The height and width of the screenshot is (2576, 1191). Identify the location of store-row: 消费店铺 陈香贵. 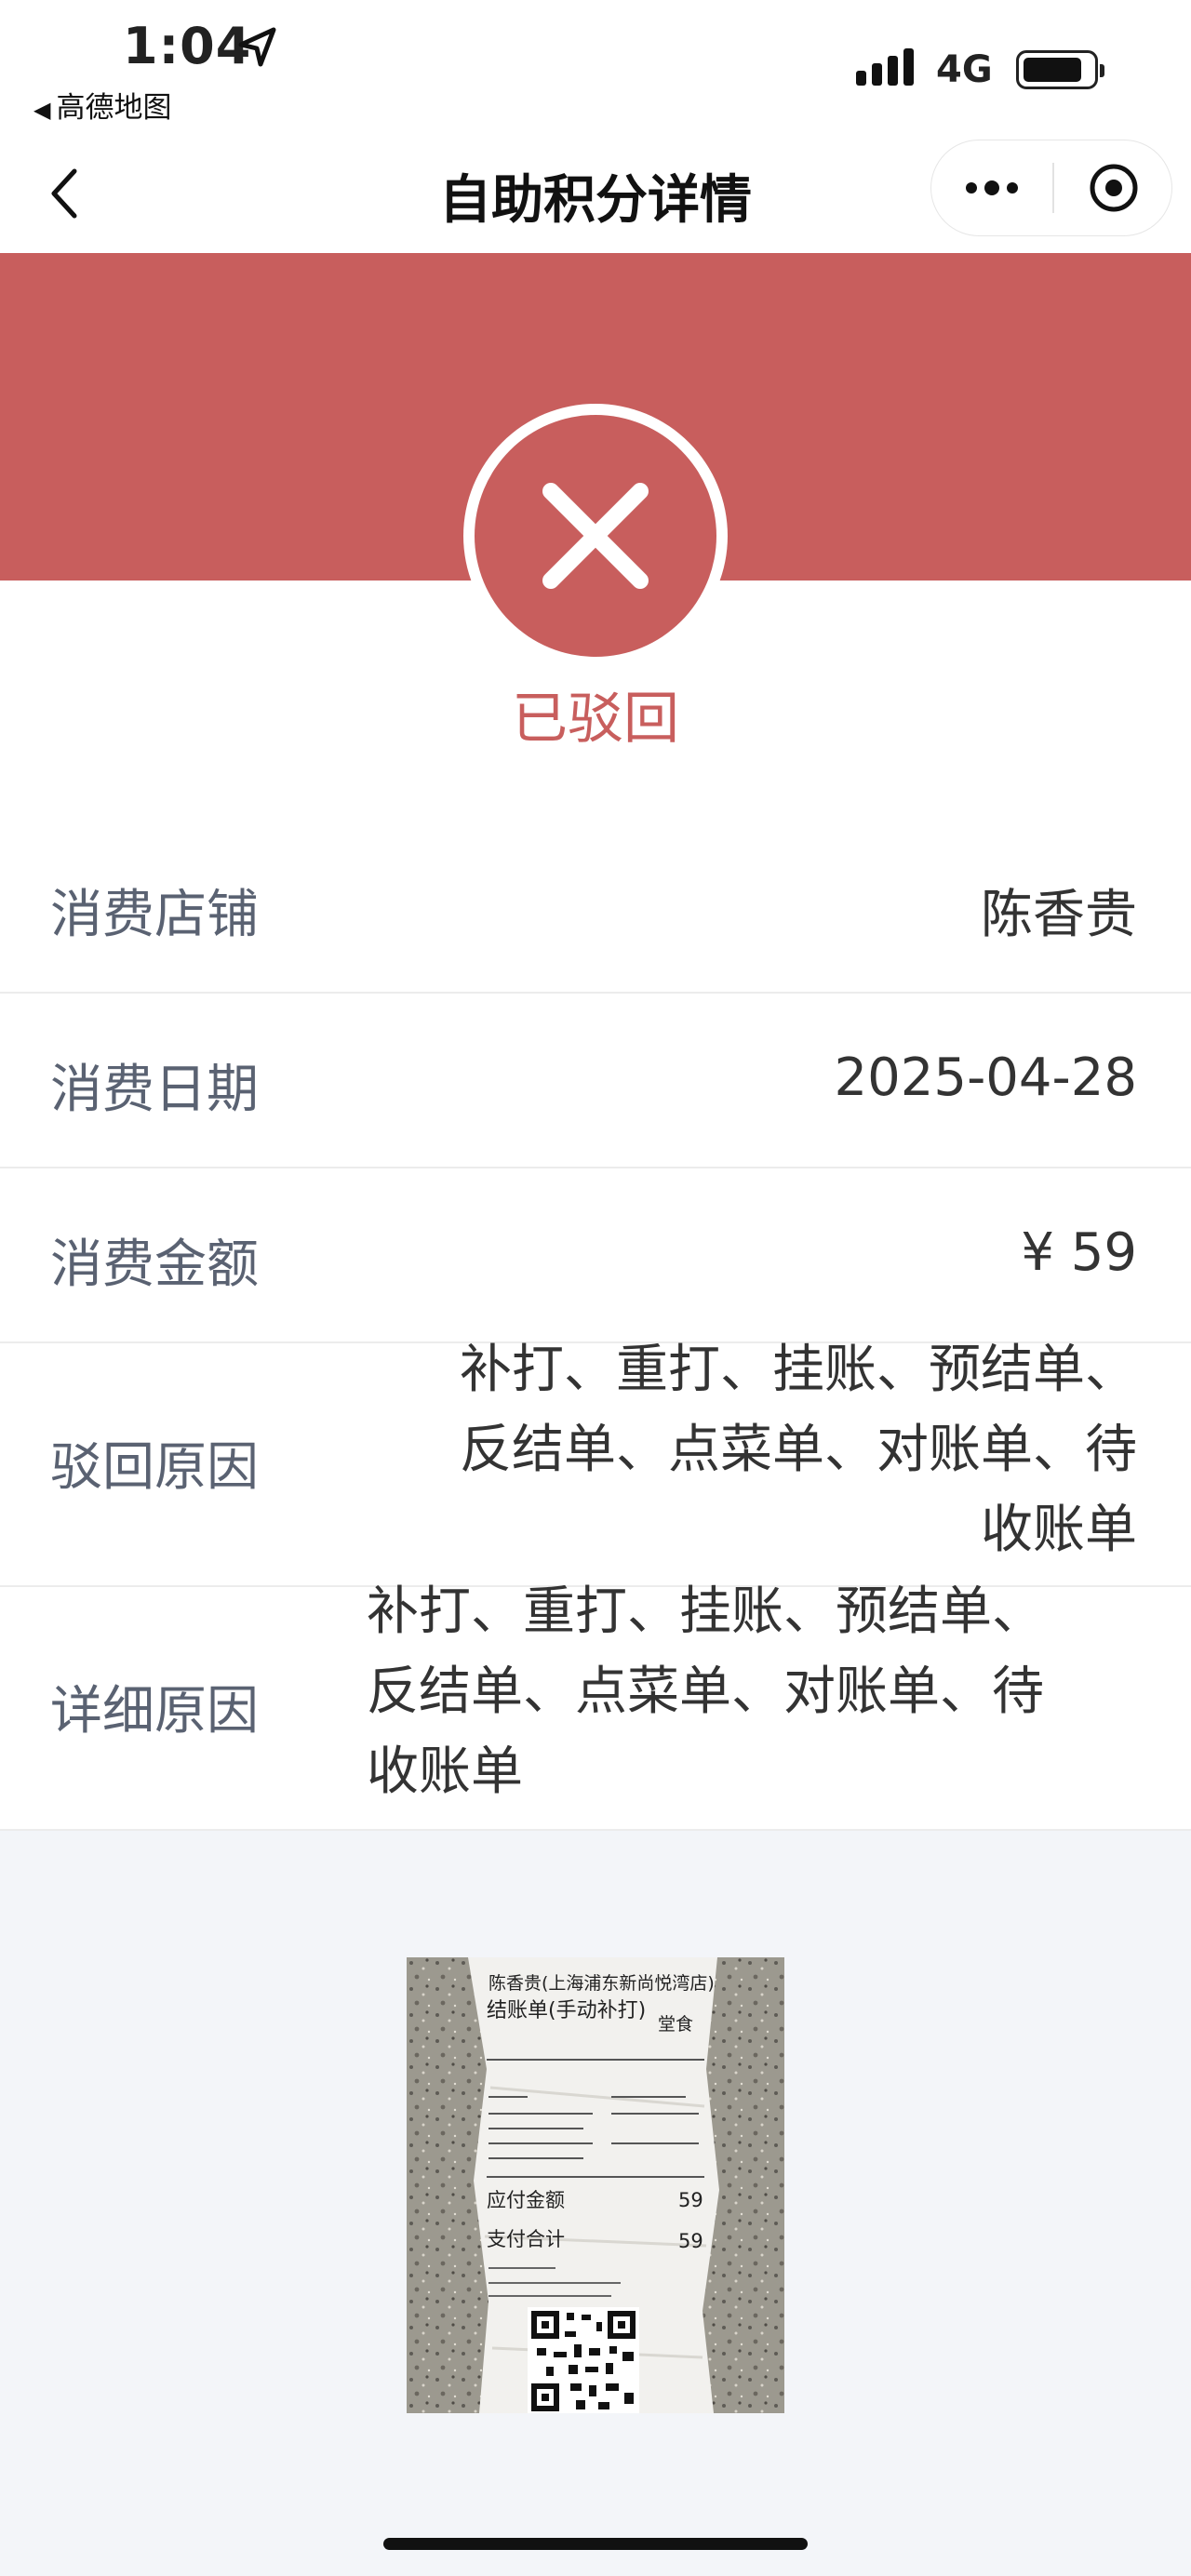
(595, 904).